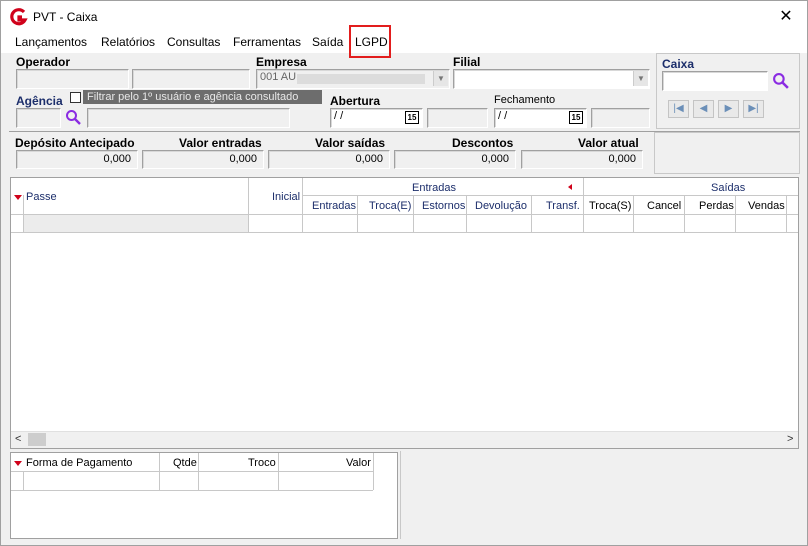 The height and width of the screenshot is (546, 808). Describe the element at coordinates (716, 206) in the screenshot. I see `col-perdas: Perdas` at that location.